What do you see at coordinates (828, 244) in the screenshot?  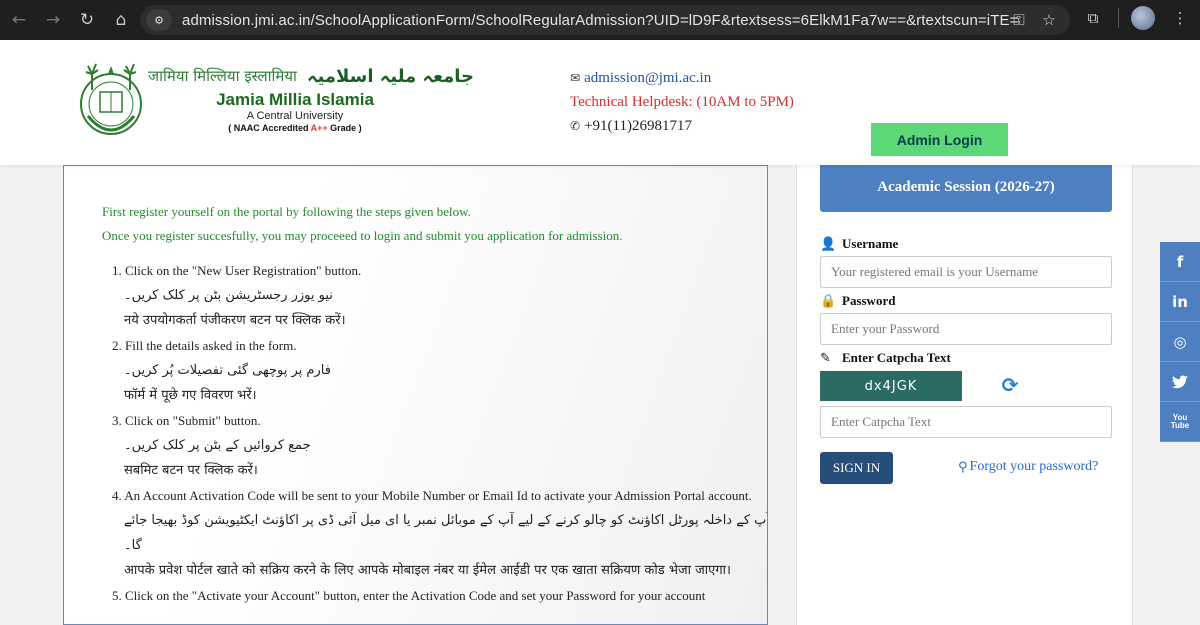 I see `user-icon: 👤` at bounding box center [828, 244].